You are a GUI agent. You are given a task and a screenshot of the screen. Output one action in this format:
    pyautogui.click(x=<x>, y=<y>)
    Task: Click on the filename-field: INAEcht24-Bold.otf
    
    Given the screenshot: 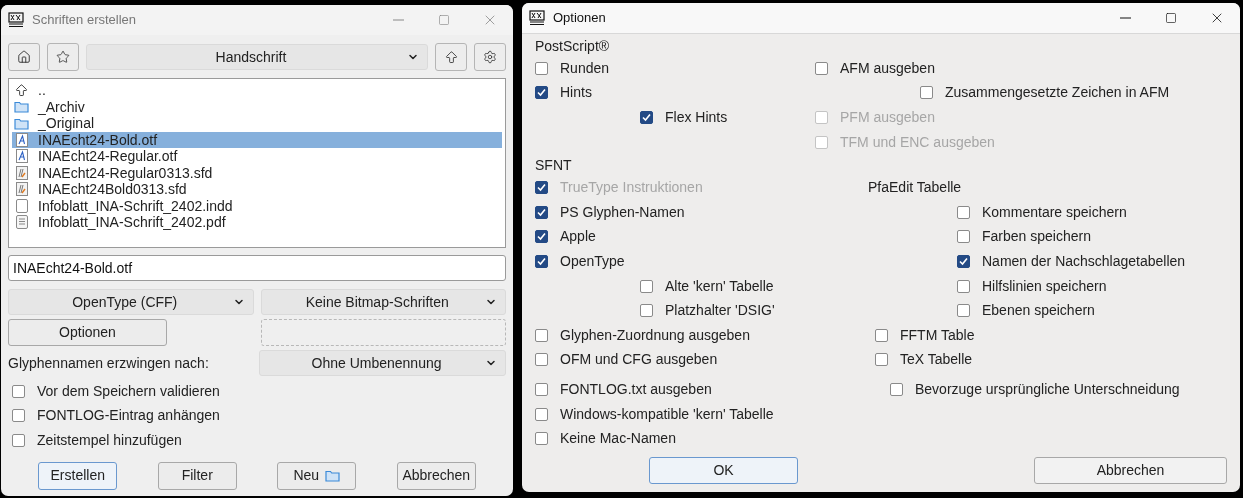 What is the action you would take?
    pyautogui.click(x=257, y=268)
    